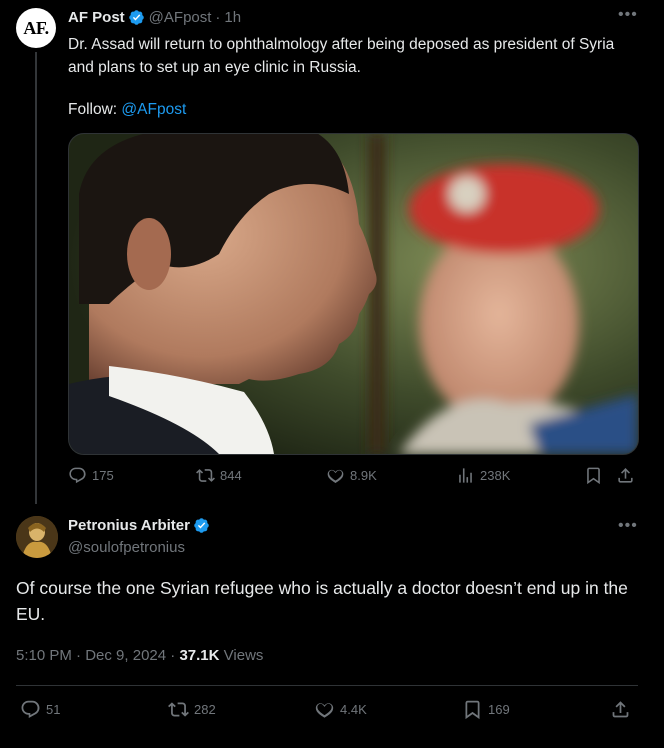 The image size is (664, 748). I want to click on repost-button: 844, so click(219, 475).